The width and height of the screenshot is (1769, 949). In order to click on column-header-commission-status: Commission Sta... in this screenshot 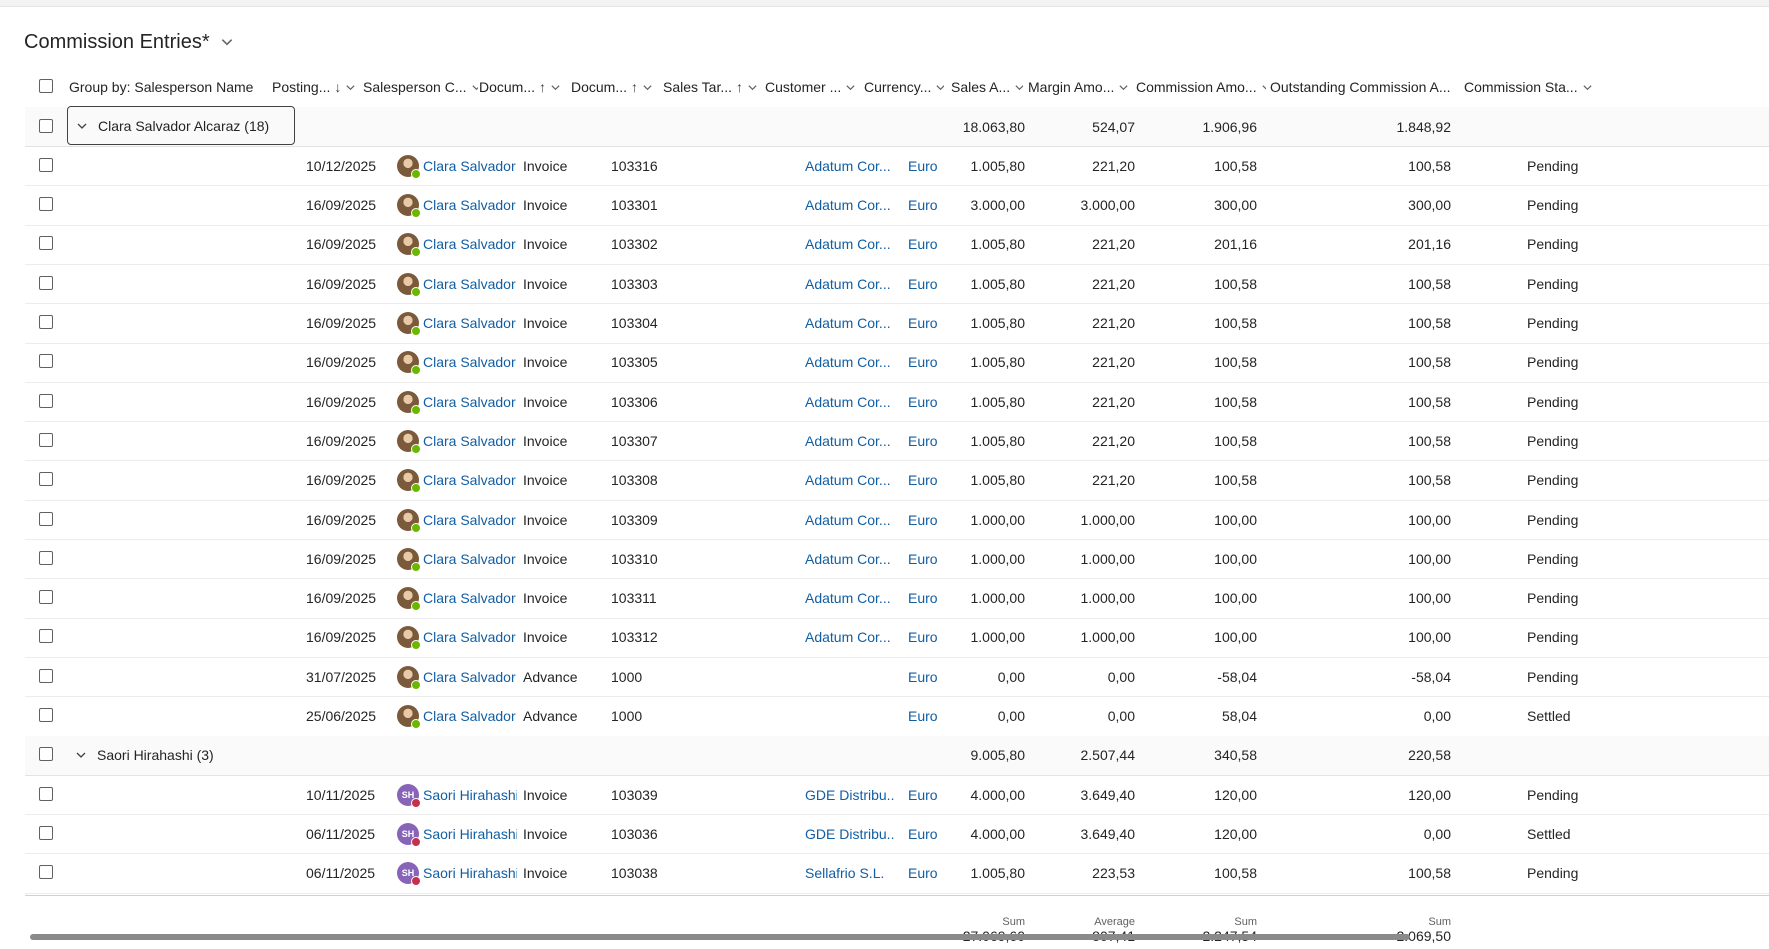, I will do `click(1616, 87)`.